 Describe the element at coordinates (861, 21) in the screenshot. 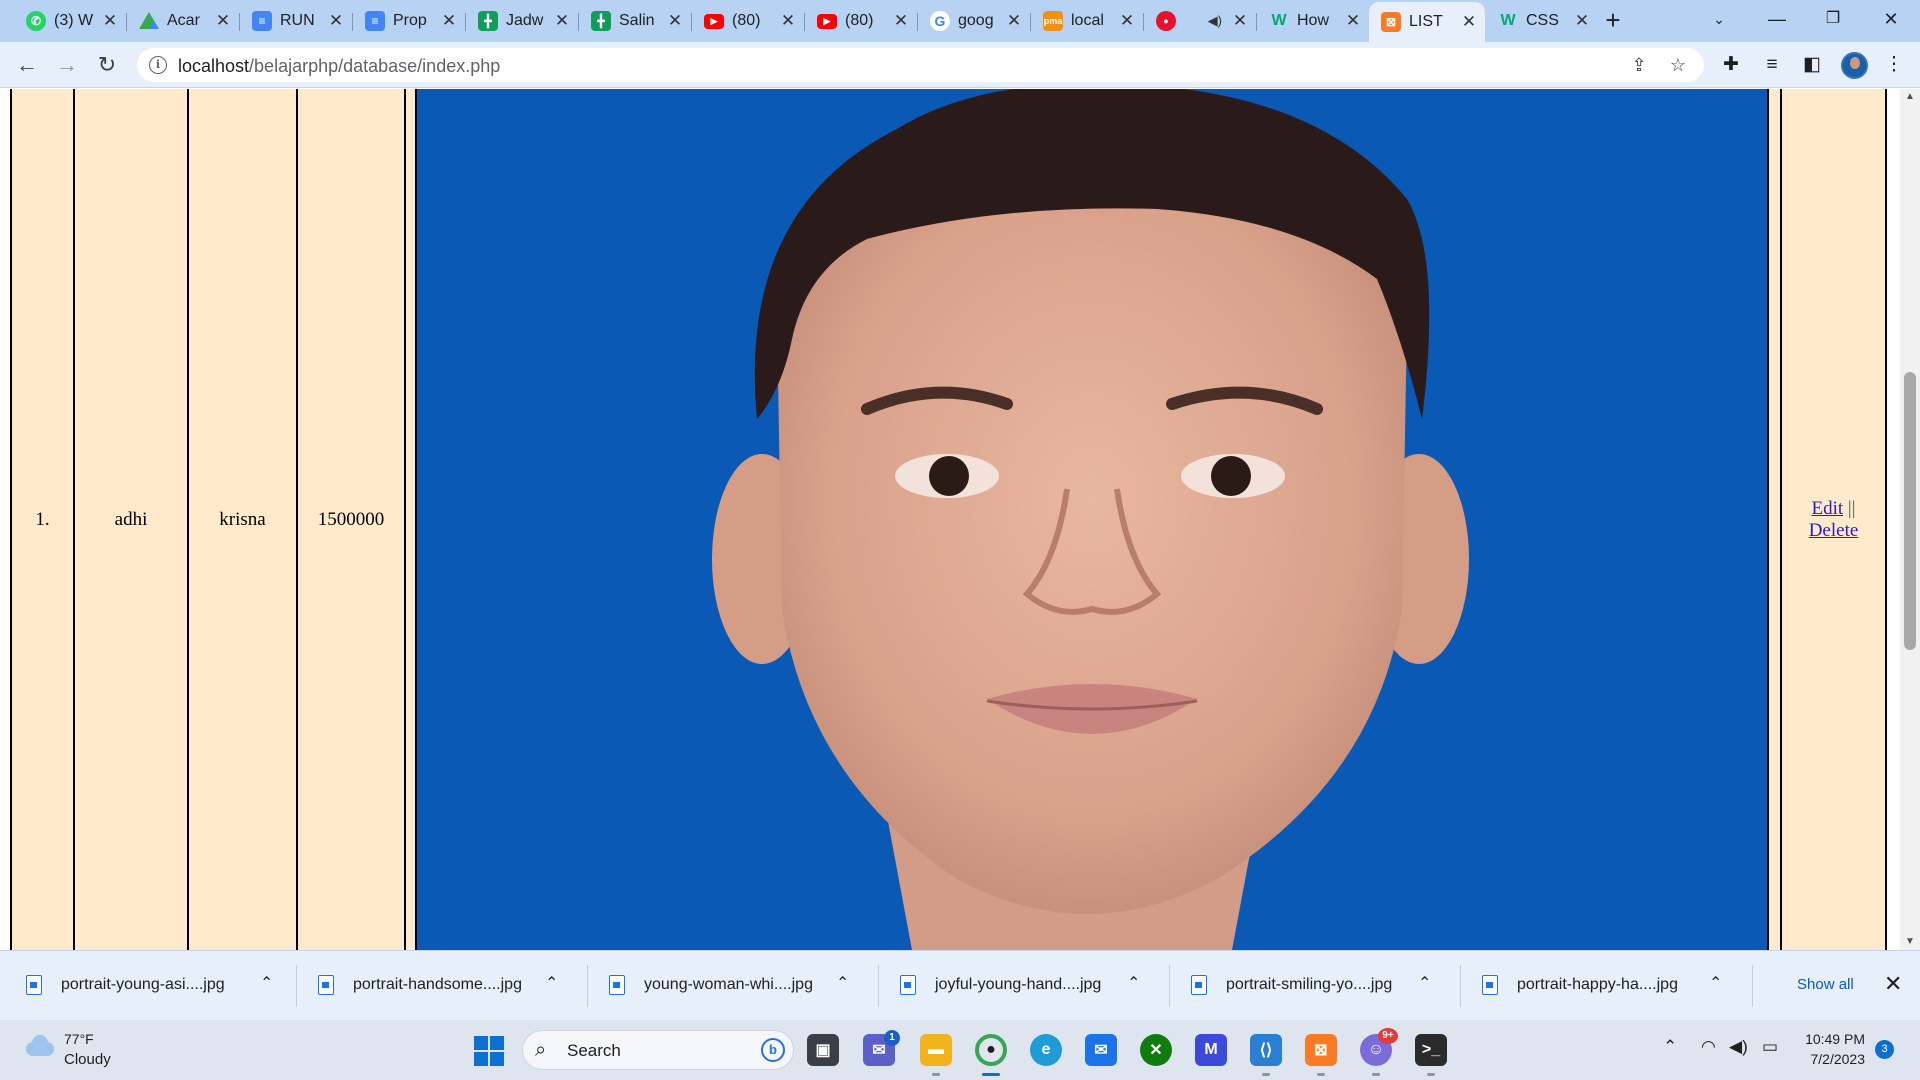

I see `tab-youtube-2: ▶ (80) ✕` at that location.